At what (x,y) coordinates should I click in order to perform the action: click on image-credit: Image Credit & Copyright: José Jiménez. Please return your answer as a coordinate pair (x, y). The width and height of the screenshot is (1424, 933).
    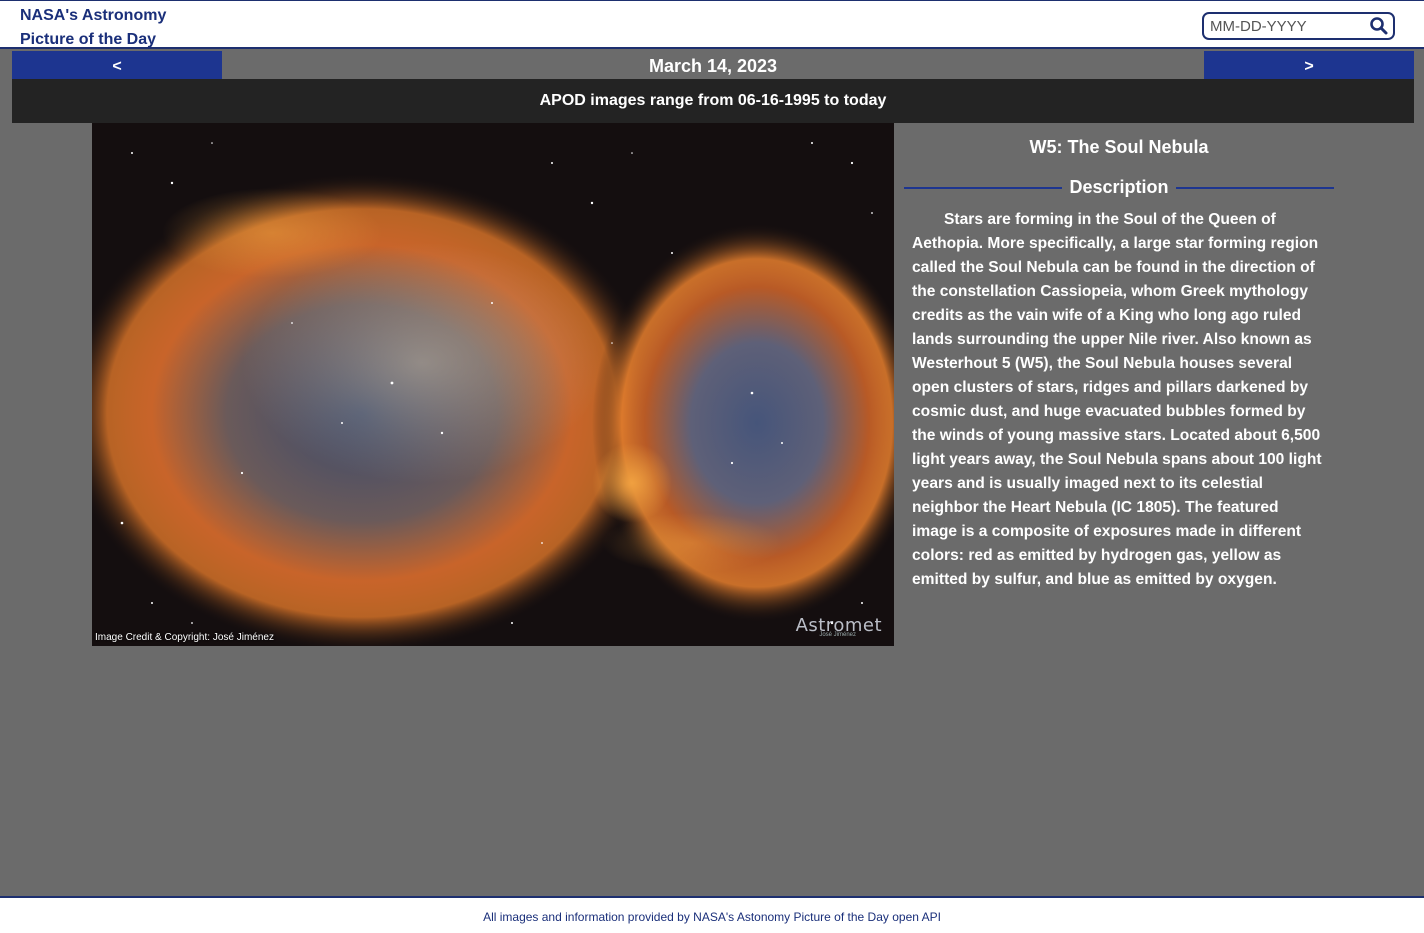
    Looking at the image, I should click on (184, 637).